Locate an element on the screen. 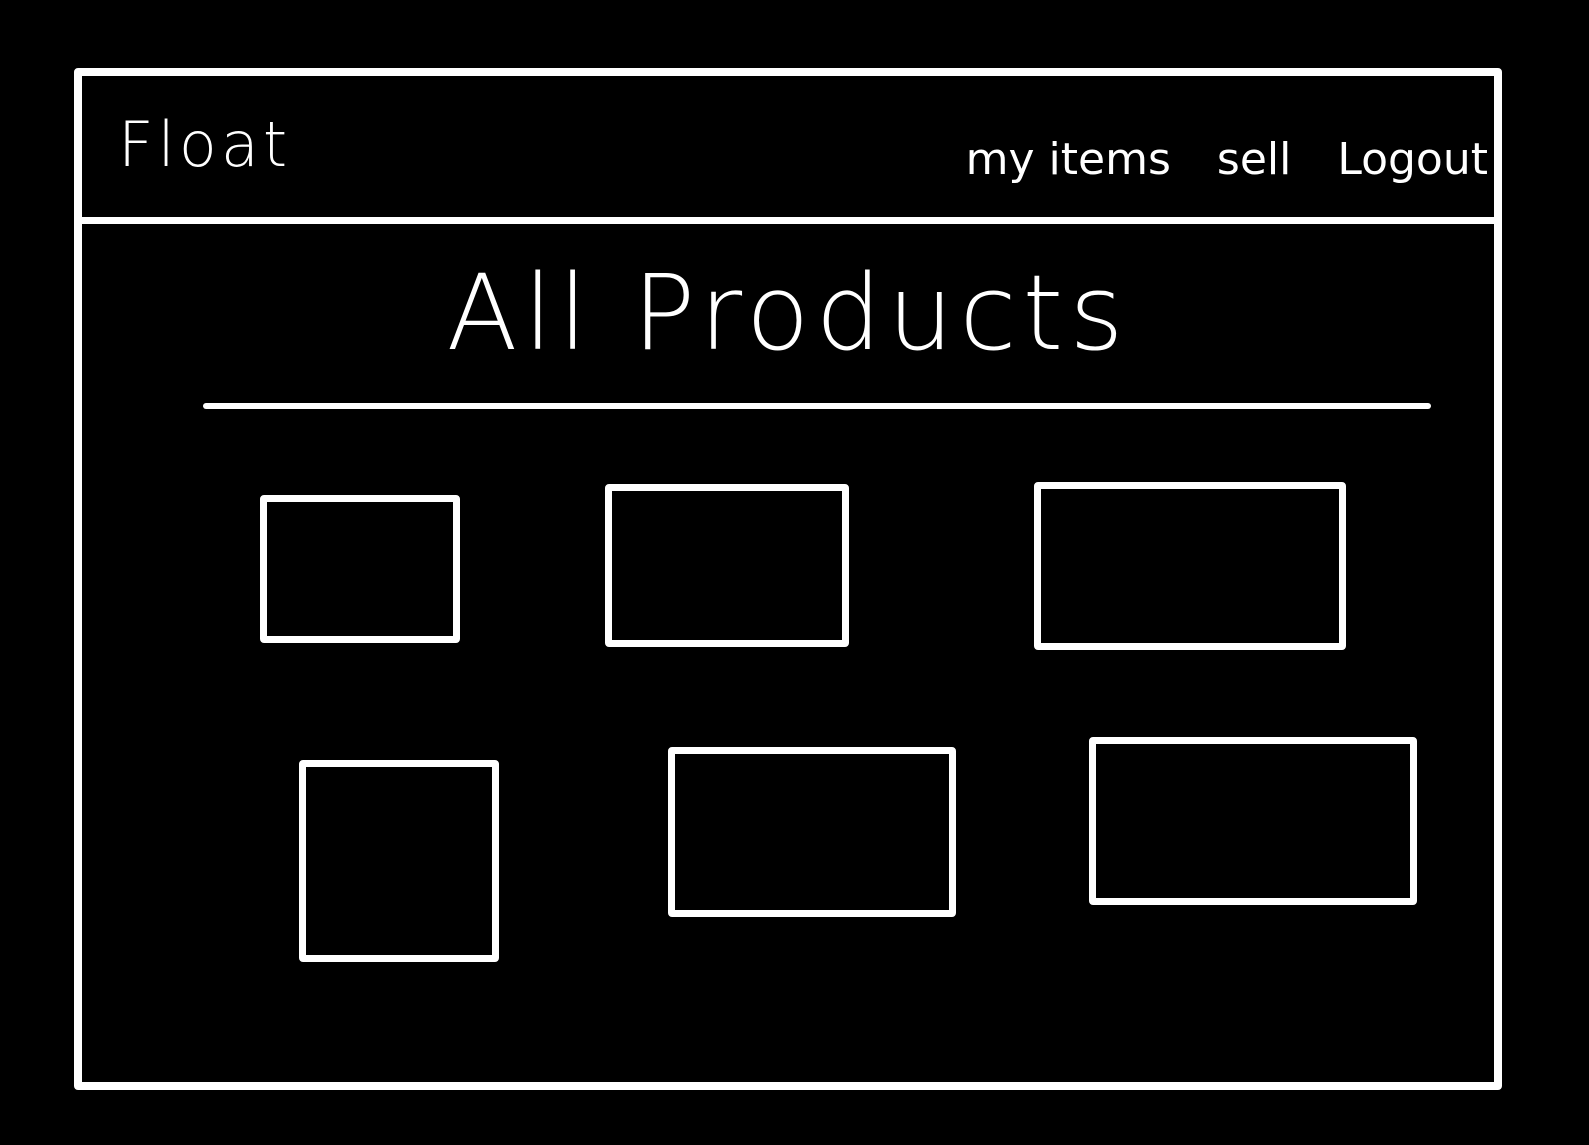  nav-links: my items sell Logout is located at coordinates (1227, 160).